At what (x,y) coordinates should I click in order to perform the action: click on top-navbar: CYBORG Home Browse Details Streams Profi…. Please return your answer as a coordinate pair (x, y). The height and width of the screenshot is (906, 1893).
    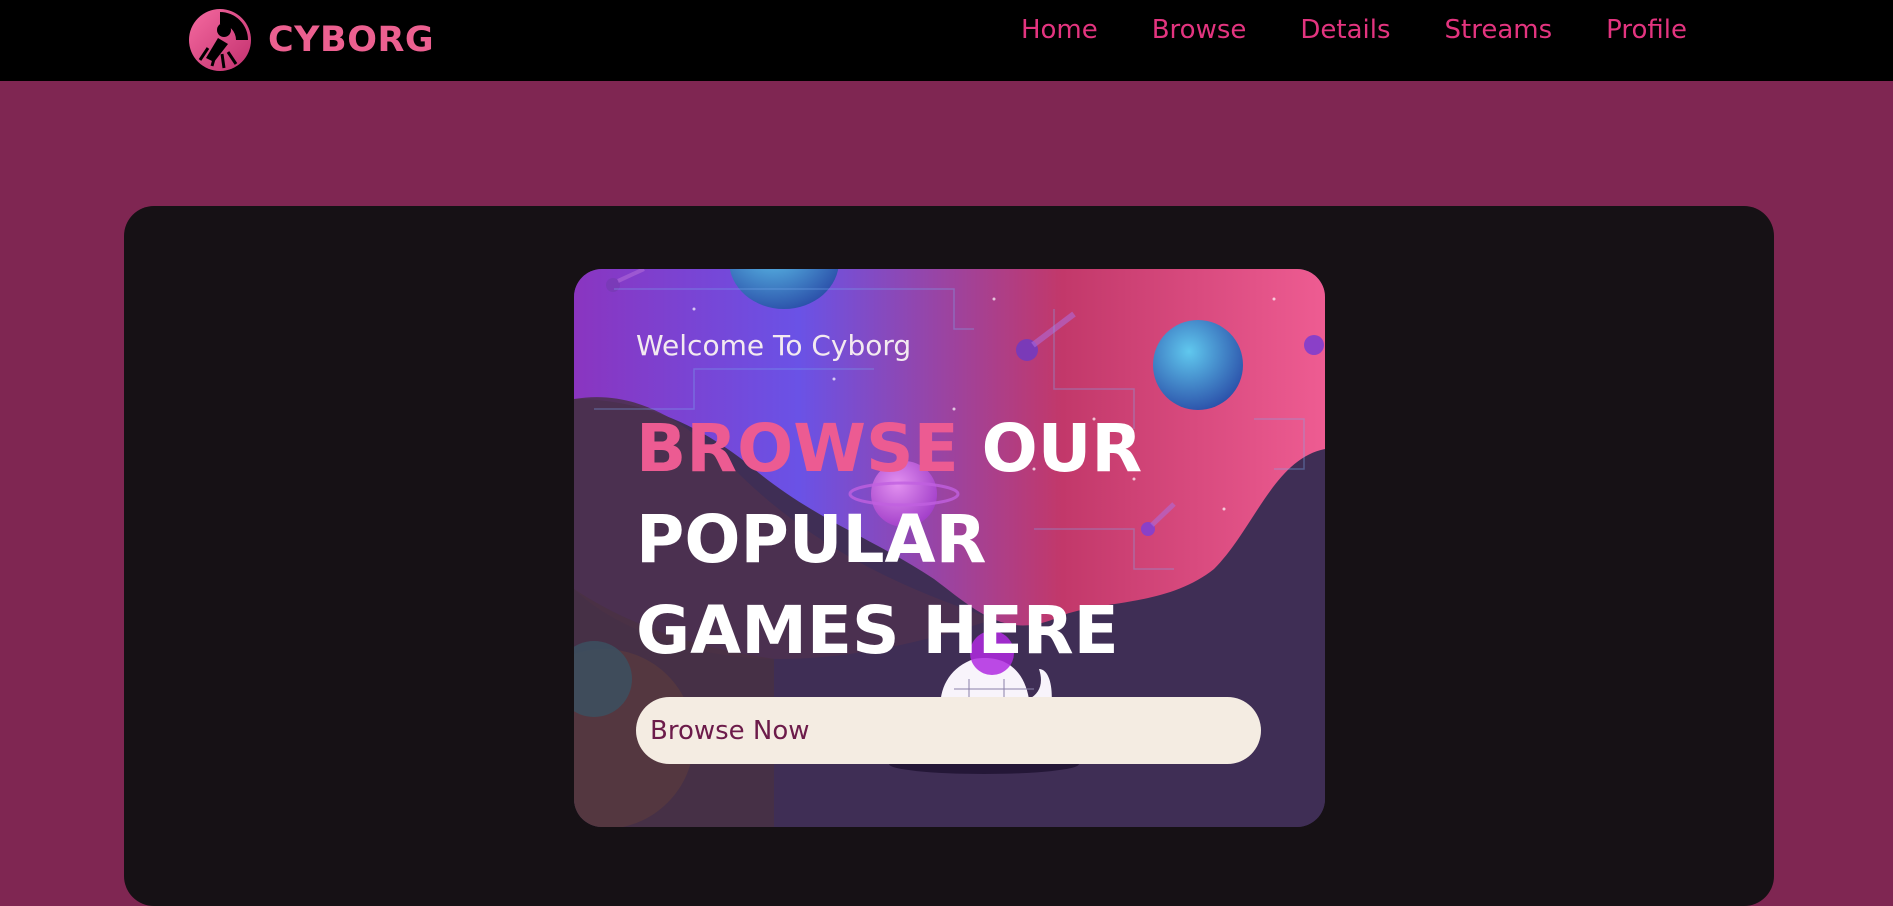
    Looking at the image, I should click on (946, 40).